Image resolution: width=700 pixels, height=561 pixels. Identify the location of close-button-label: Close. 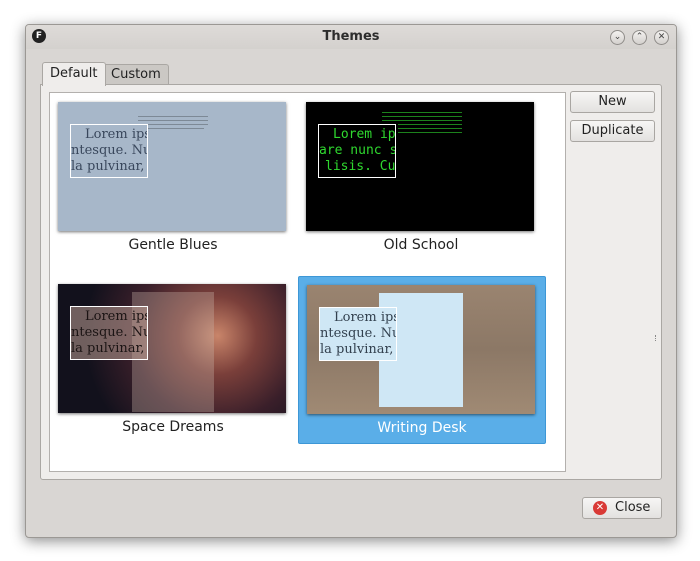
(633, 507).